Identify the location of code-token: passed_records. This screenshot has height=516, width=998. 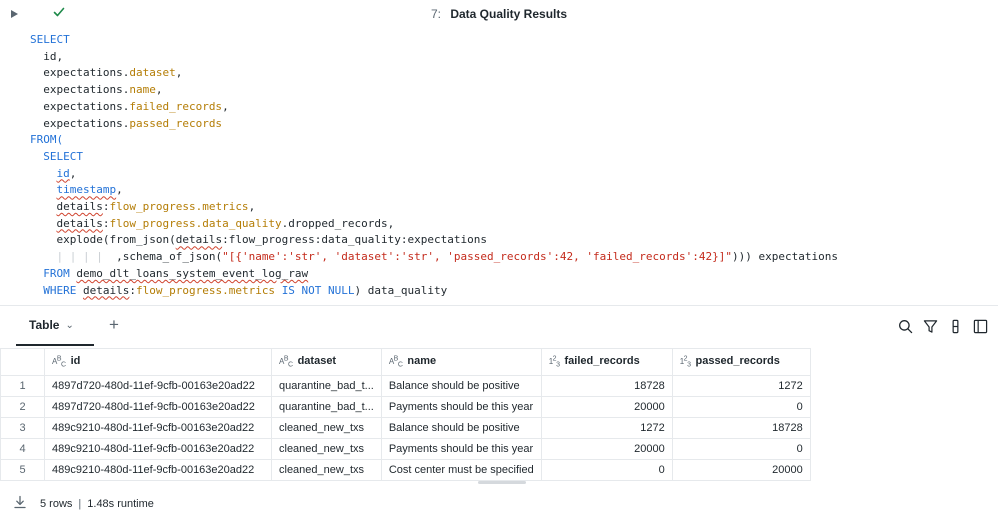
(176, 123).